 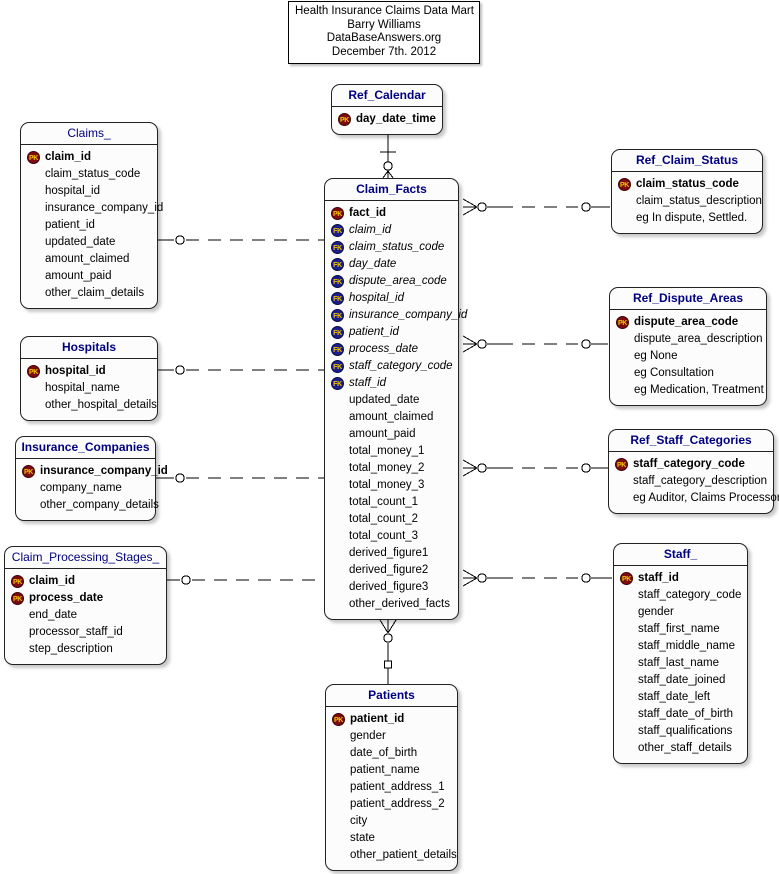 What do you see at coordinates (391, 247) in the screenshot?
I see `column-row: FK claim_status_code` at bounding box center [391, 247].